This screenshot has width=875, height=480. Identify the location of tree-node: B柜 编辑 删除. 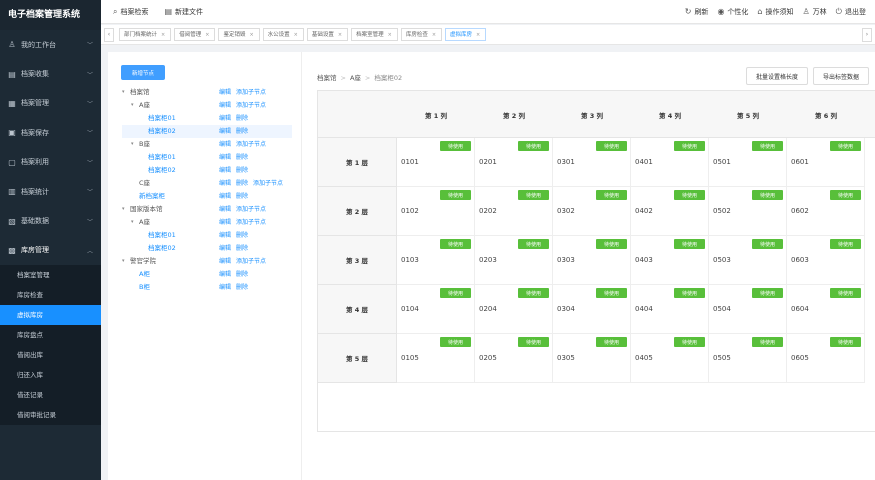
(207, 287).